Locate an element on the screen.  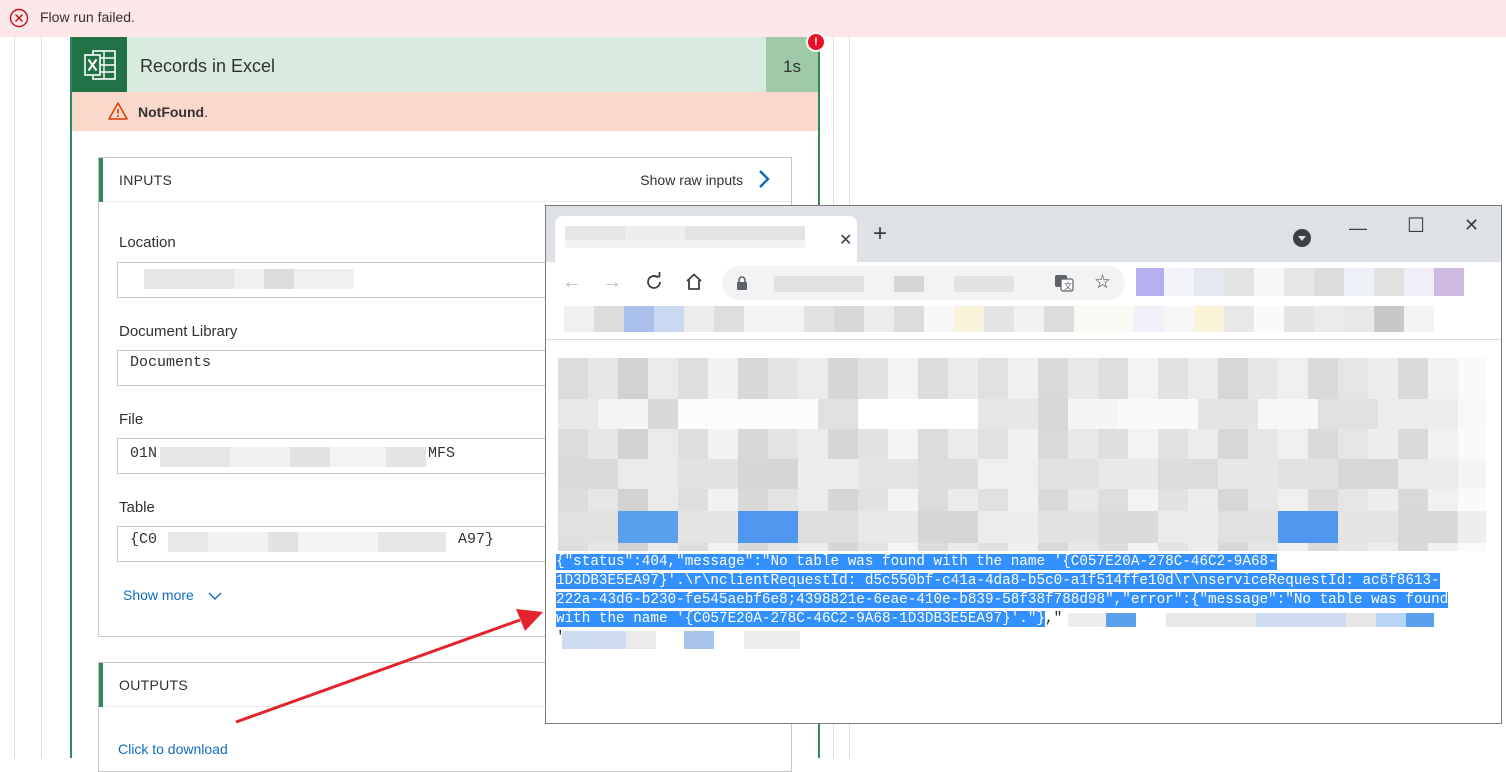
annotation-arrow is located at coordinates (389, 666).